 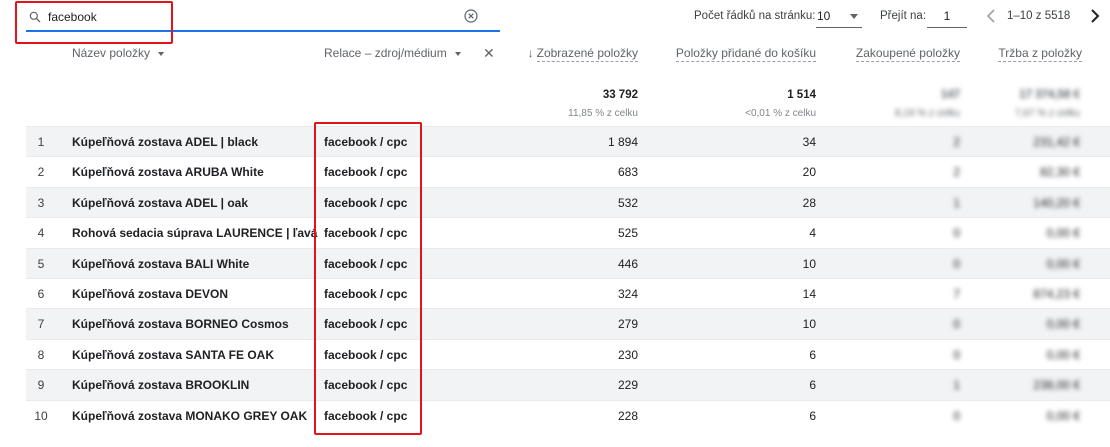 I want to click on column-header-viewed: ↓ Zobrazené položky, so click(x=567, y=61).